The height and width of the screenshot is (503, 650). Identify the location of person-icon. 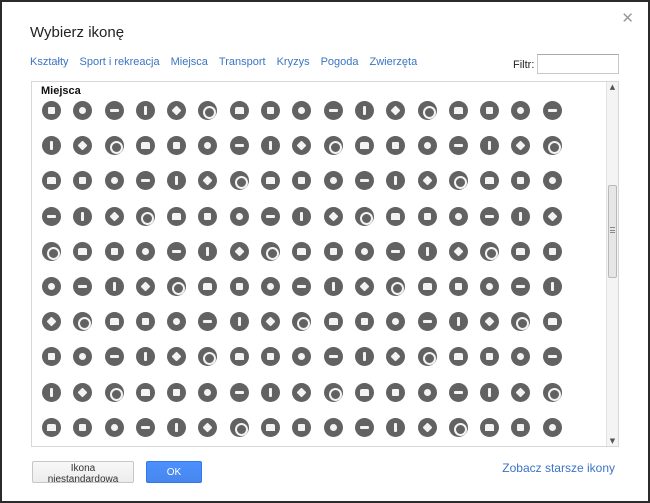
(302, 392).